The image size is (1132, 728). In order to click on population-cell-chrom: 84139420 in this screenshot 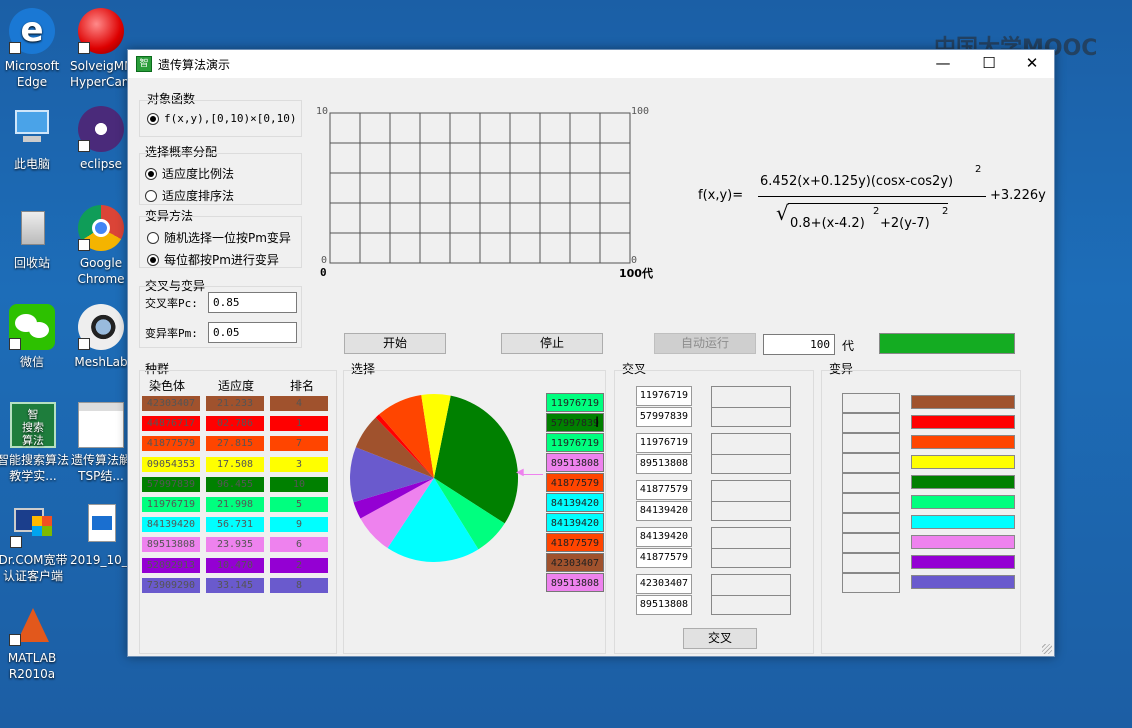, I will do `click(171, 525)`.